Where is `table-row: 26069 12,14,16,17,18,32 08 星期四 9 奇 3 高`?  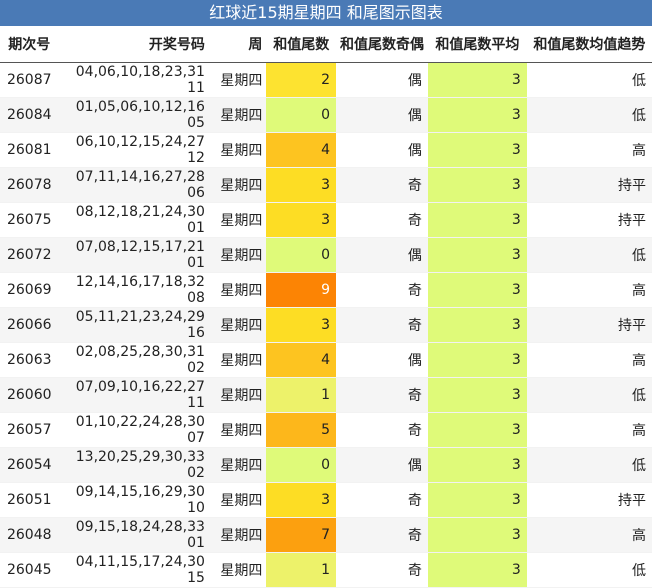
table-row: 26069 12,14,16,17,18,32 08 星期四 9 奇 3 高 is located at coordinates (326, 290).